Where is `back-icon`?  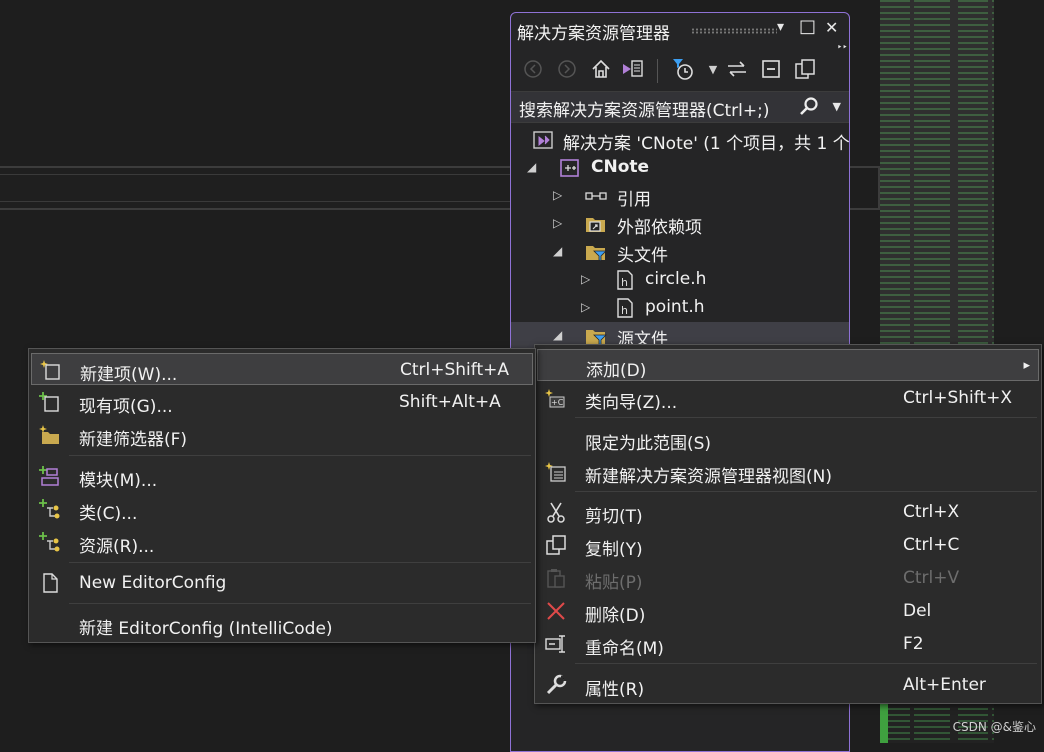 back-icon is located at coordinates (533, 69).